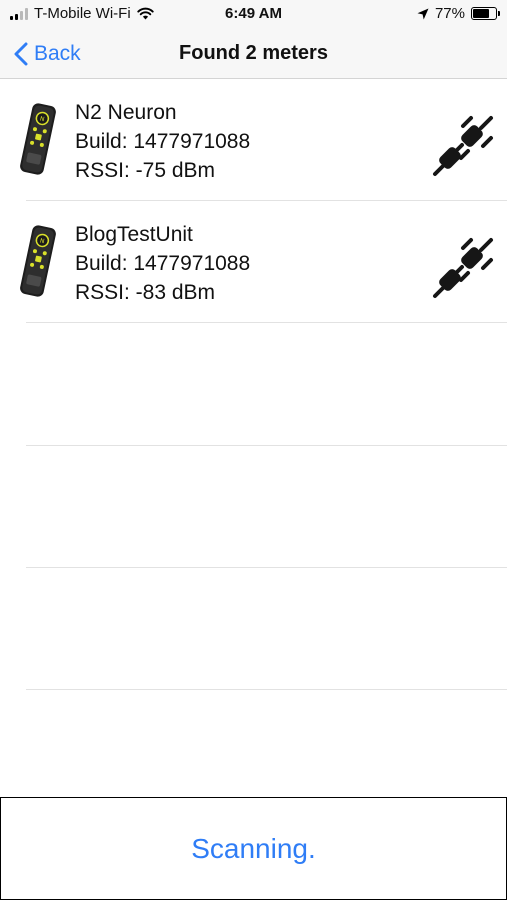  What do you see at coordinates (145, 292) in the screenshot?
I see `meter-rssi: RSSI: -83 dBm` at bounding box center [145, 292].